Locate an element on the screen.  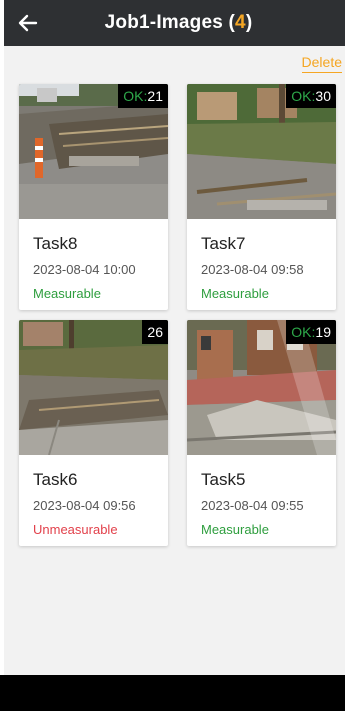
ok-count-badge: 26 is located at coordinates (155, 332).